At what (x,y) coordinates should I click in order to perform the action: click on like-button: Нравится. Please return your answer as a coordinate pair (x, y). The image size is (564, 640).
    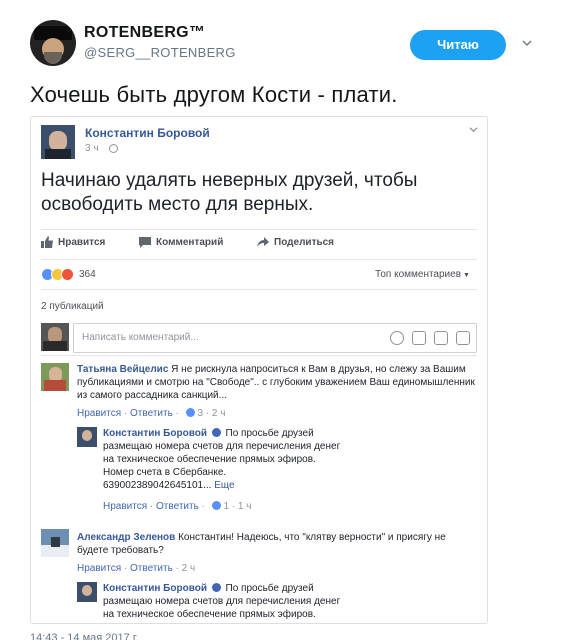
    Looking at the image, I should click on (73, 242).